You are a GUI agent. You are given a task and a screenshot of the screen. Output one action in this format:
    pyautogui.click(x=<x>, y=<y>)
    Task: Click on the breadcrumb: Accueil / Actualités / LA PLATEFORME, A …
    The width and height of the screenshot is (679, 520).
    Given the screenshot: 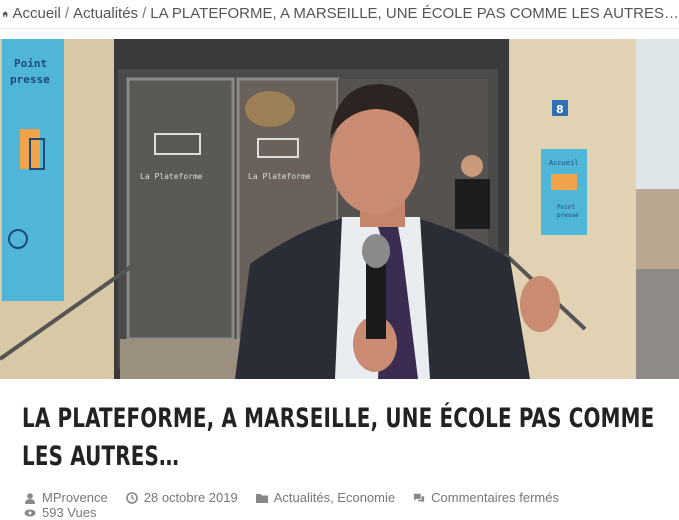 What is the action you would take?
    pyautogui.click(x=339, y=13)
    